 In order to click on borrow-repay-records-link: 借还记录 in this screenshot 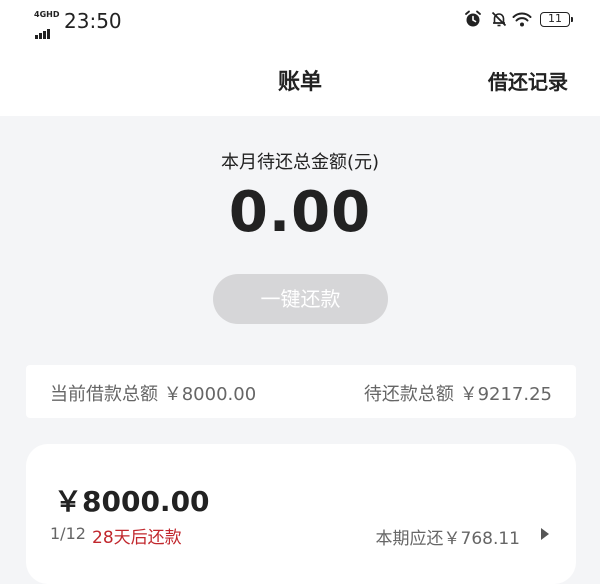, I will do `click(528, 80)`.